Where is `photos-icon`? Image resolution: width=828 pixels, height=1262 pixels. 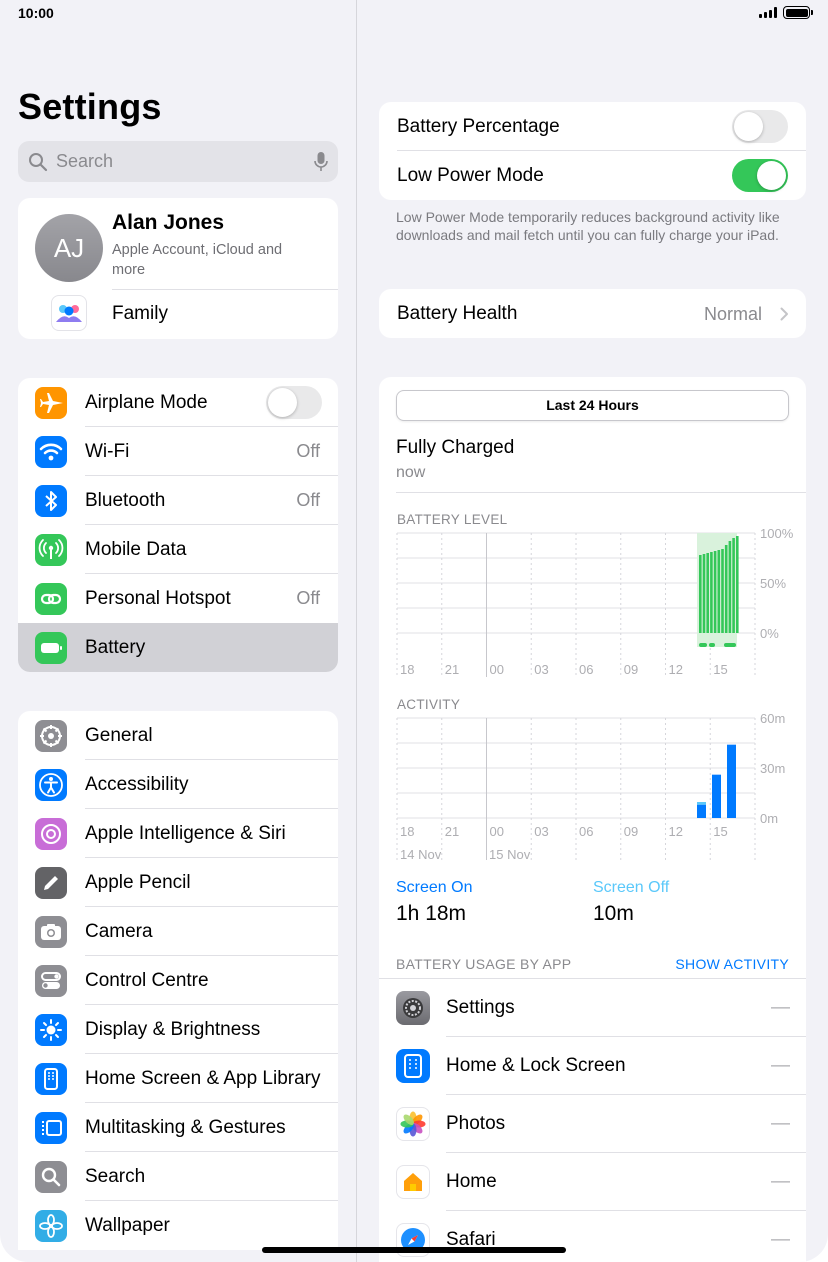
photos-icon is located at coordinates (413, 1124).